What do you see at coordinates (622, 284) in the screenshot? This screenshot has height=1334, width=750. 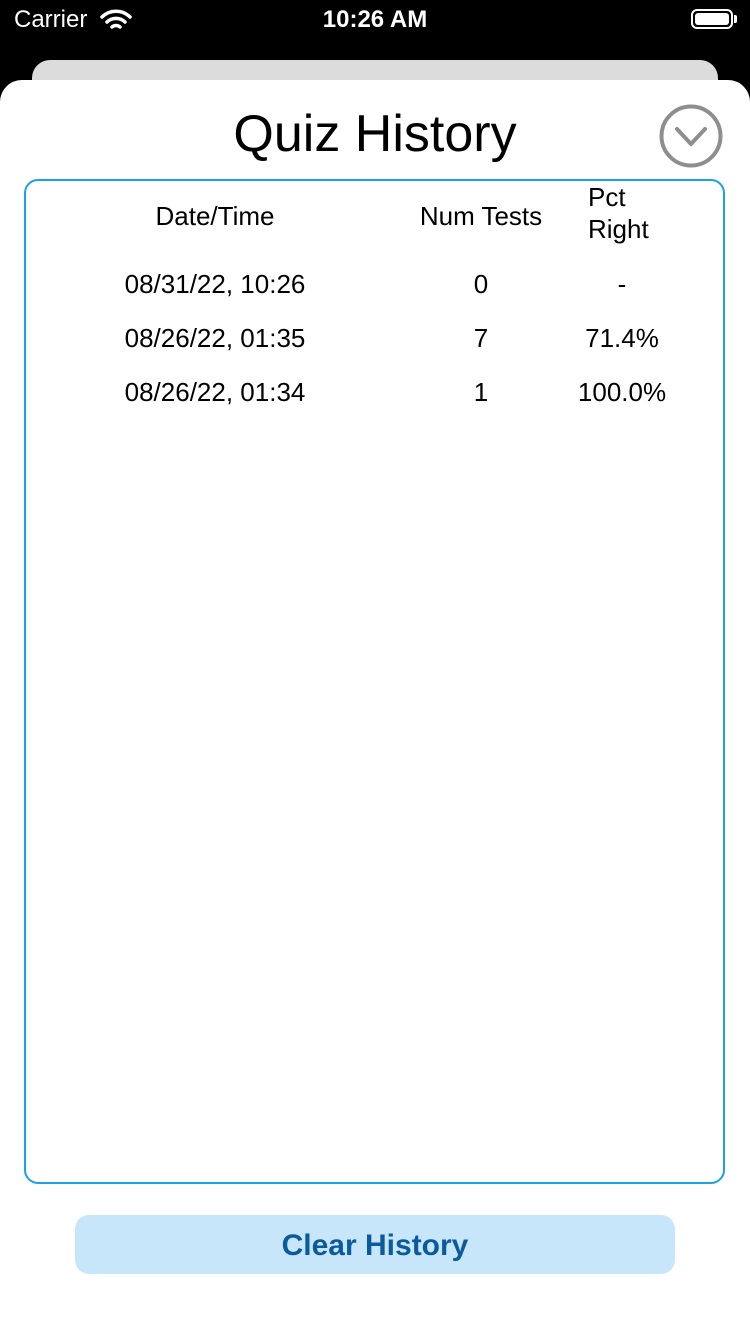 I see `row-pct-right: -` at bounding box center [622, 284].